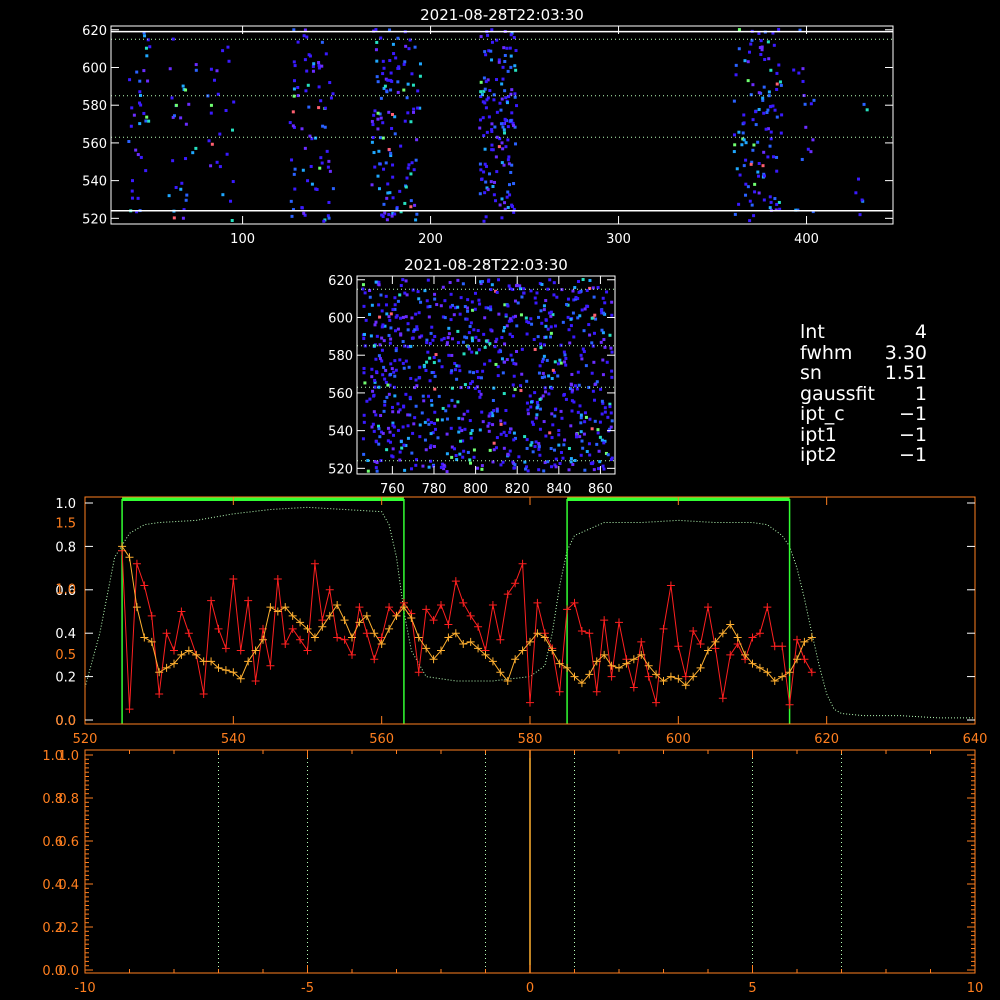 This screenshot has width=1000, height=1000. I want to click on y-tick-label: 0.8, so click(52, 799).